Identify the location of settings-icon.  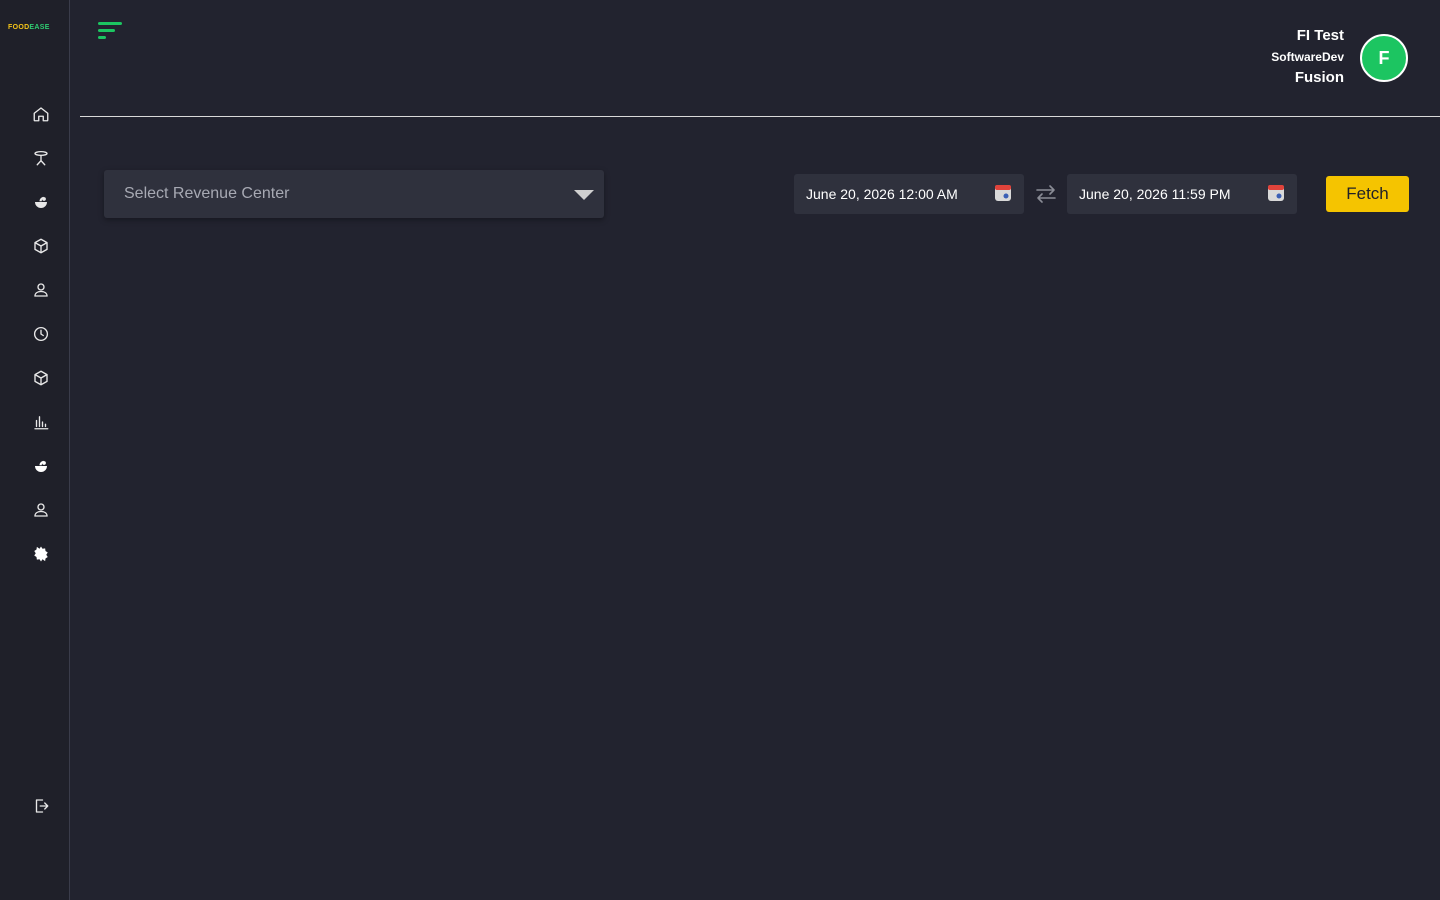
(41, 554).